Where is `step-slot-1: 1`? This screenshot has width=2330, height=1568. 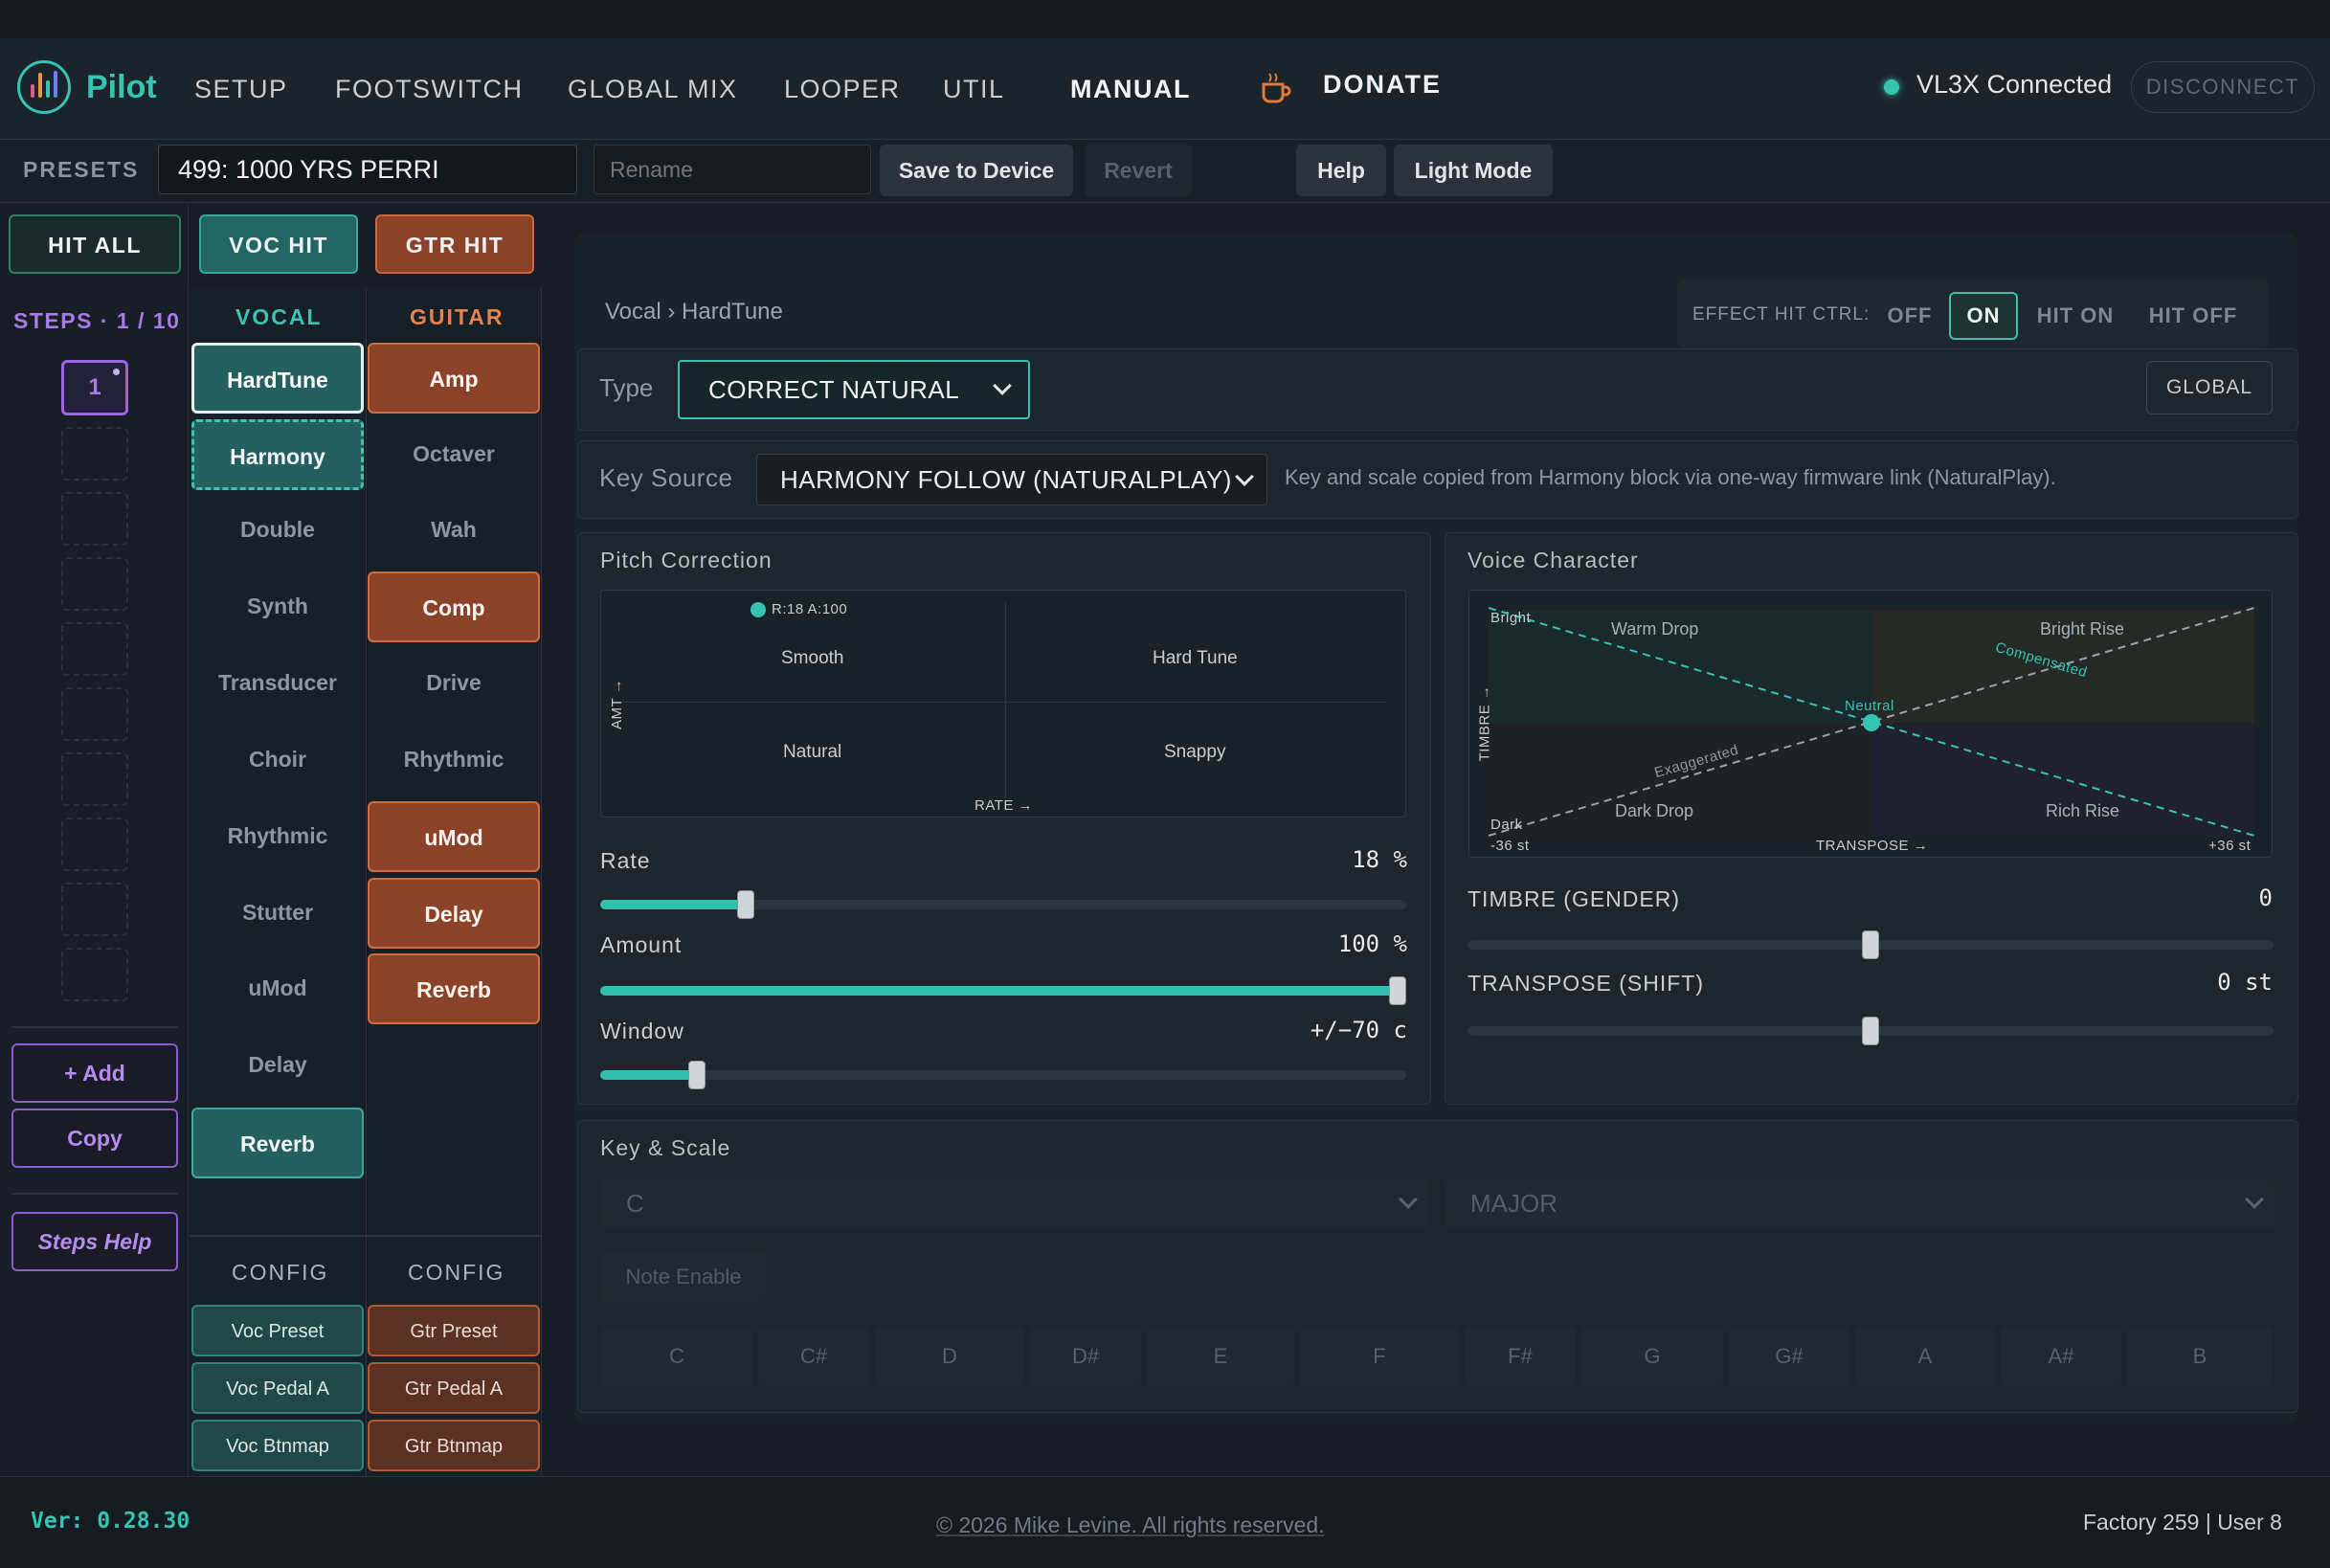
step-slot-1: 1 is located at coordinates (95, 388).